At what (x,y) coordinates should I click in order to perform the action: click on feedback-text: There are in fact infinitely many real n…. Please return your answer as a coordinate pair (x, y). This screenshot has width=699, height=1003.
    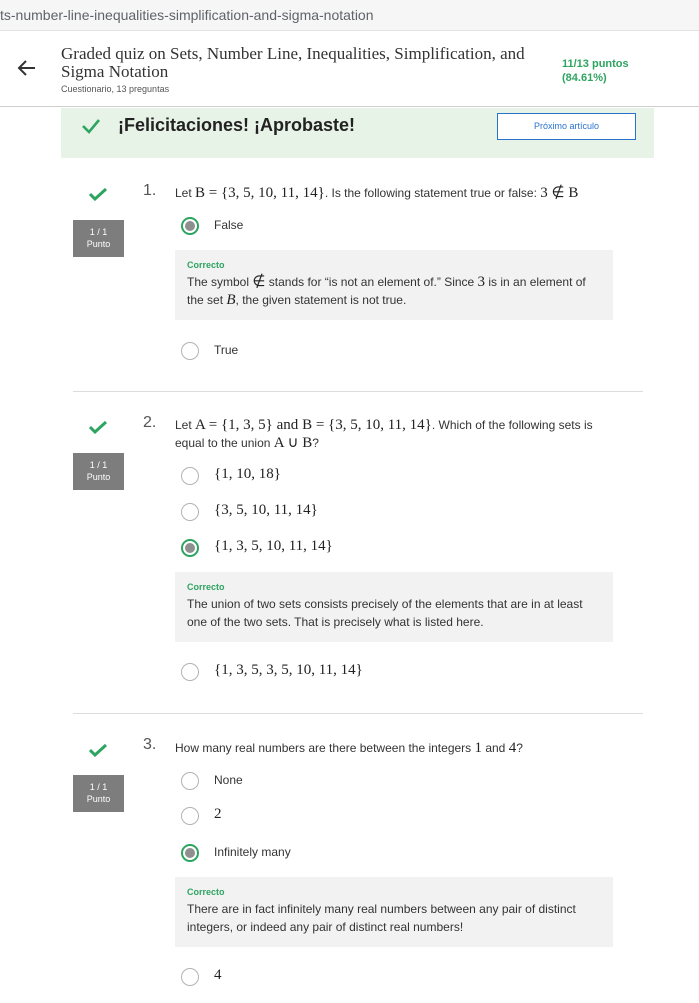
    Looking at the image, I should click on (381, 918).